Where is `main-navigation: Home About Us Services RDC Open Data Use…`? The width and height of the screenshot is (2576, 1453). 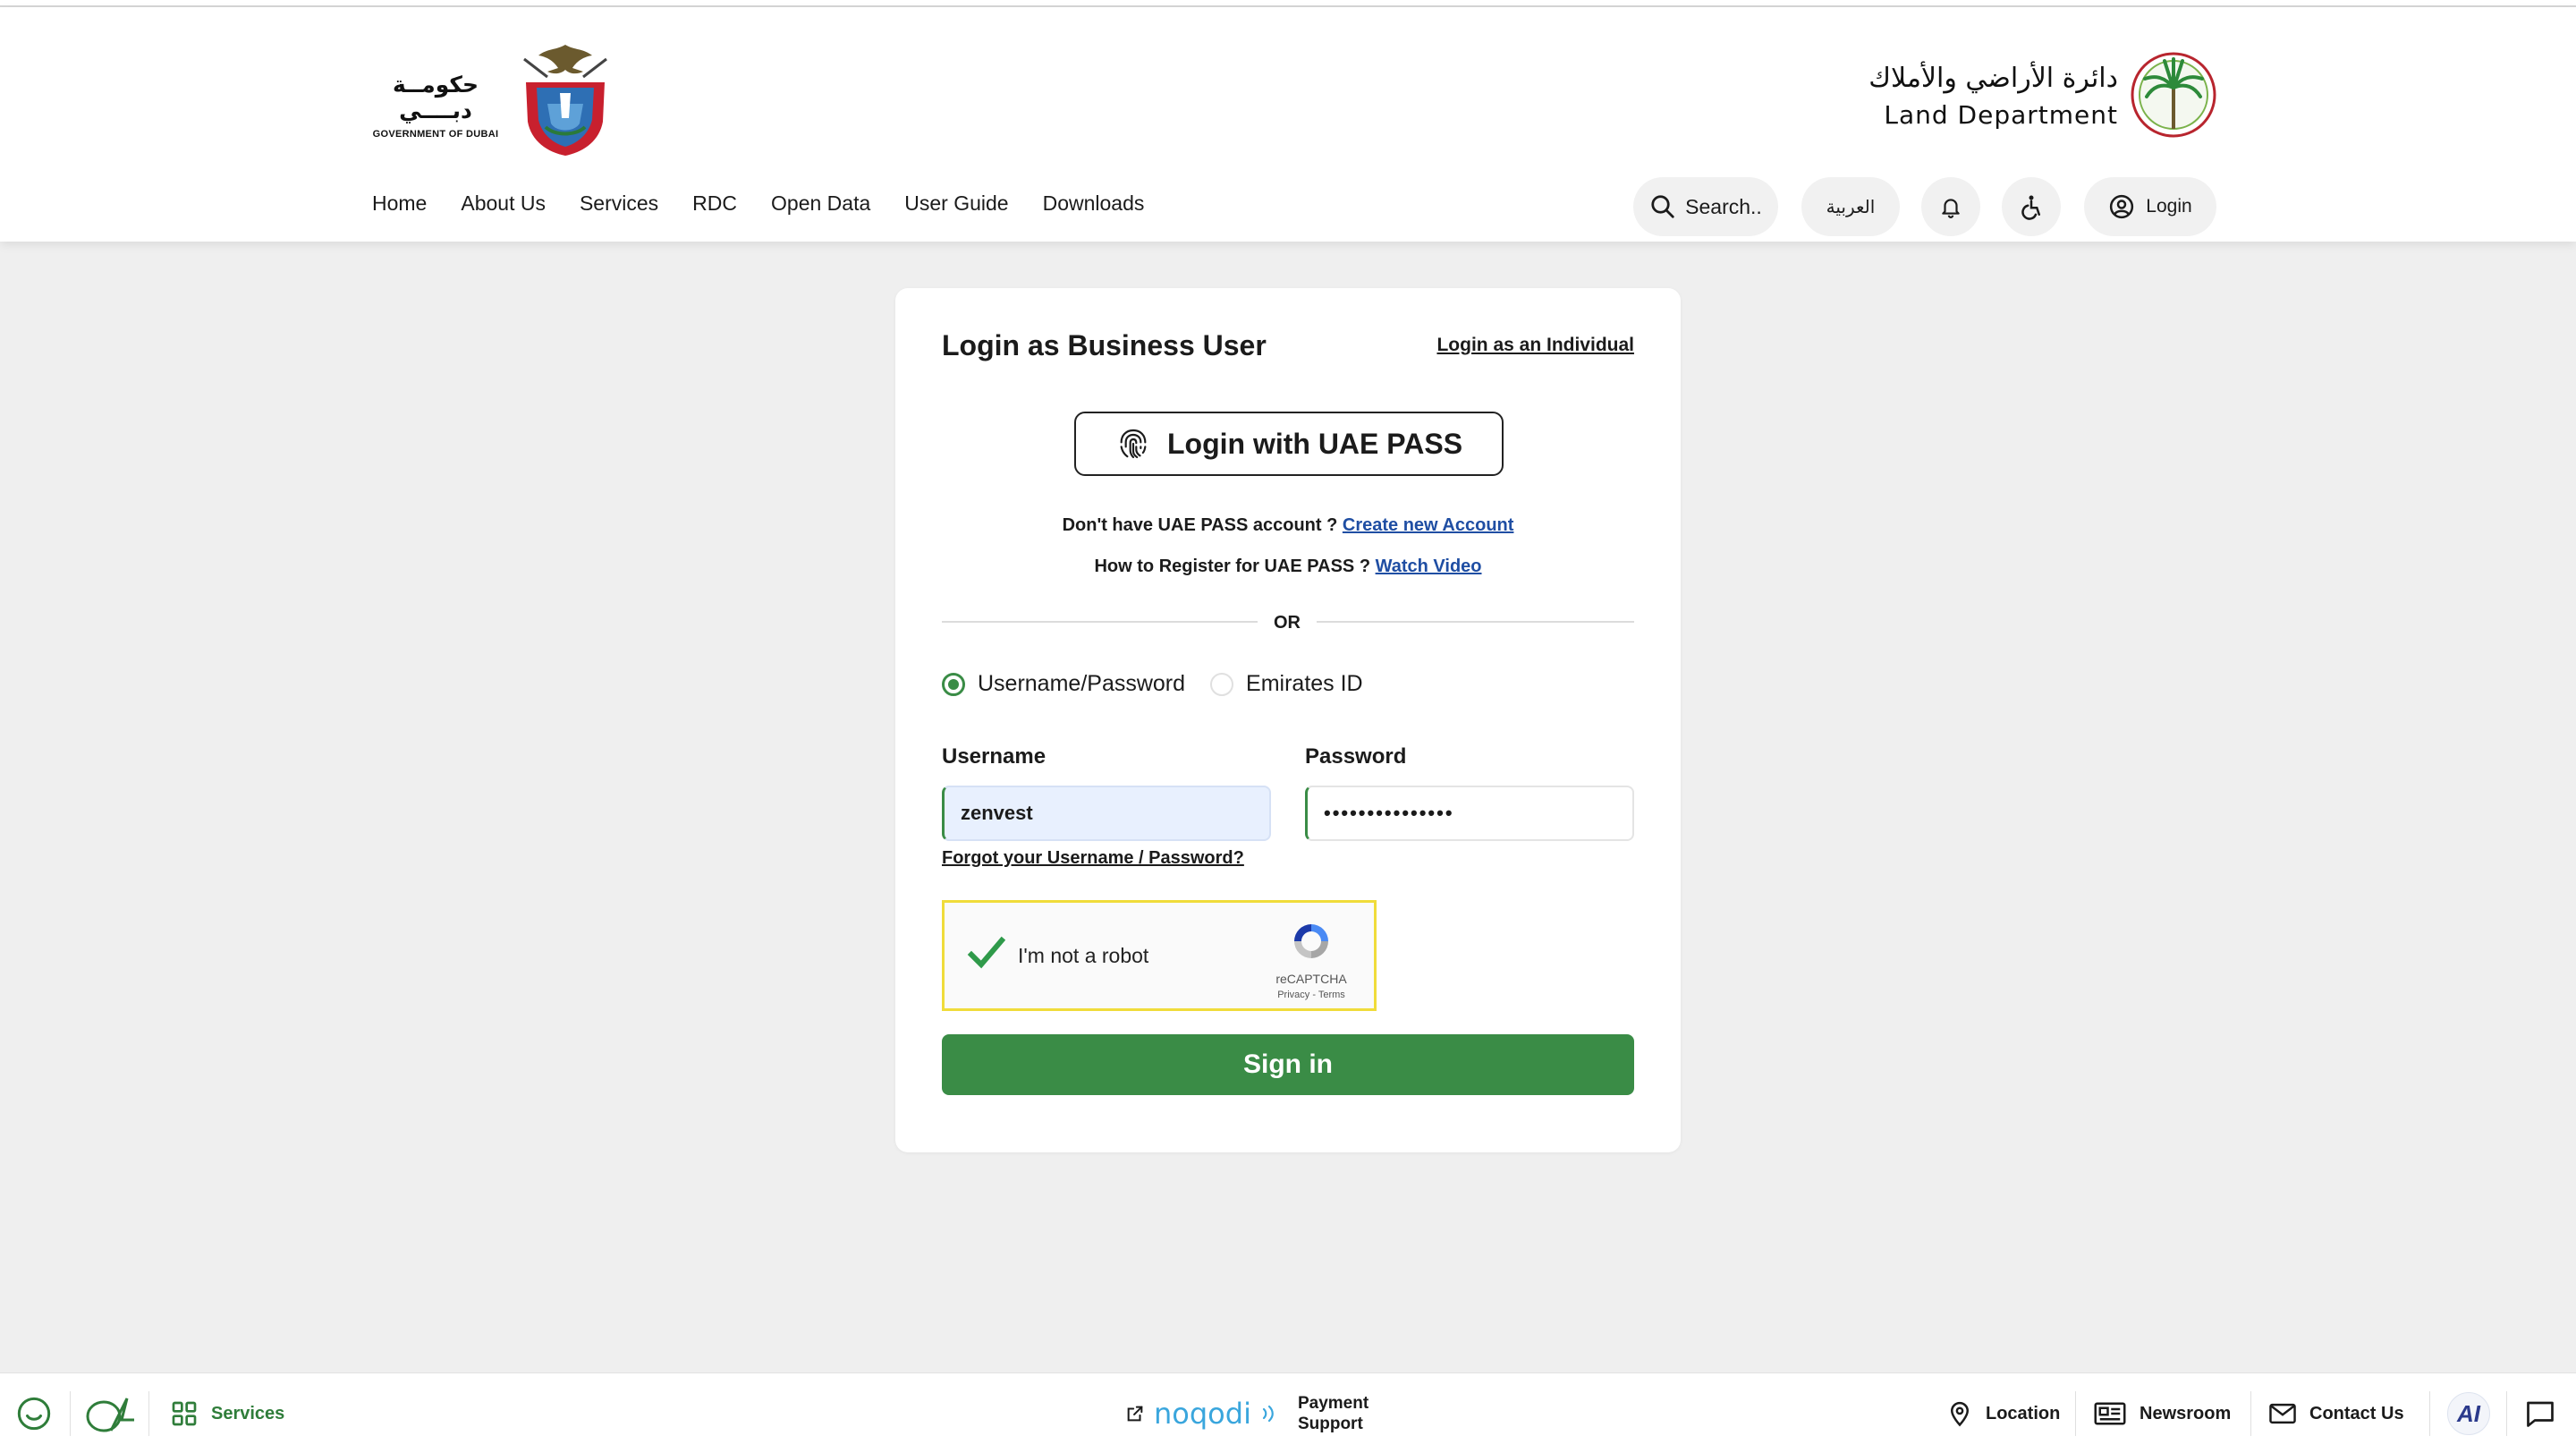
main-navigation: Home About Us Services RDC Open Data Use… is located at coordinates (775, 203).